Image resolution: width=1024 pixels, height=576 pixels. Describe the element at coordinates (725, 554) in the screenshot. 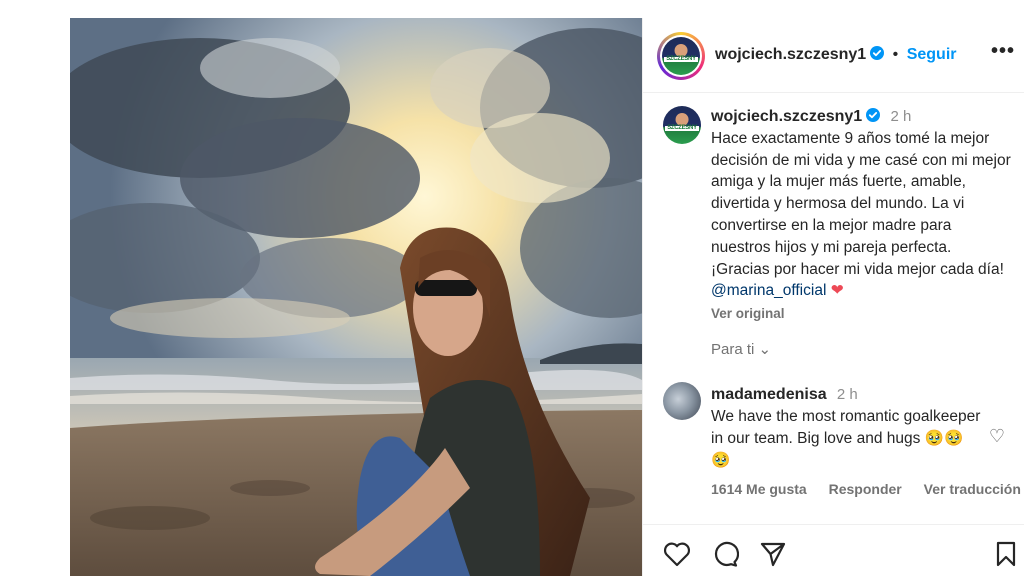

I see `comment-icon` at that location.